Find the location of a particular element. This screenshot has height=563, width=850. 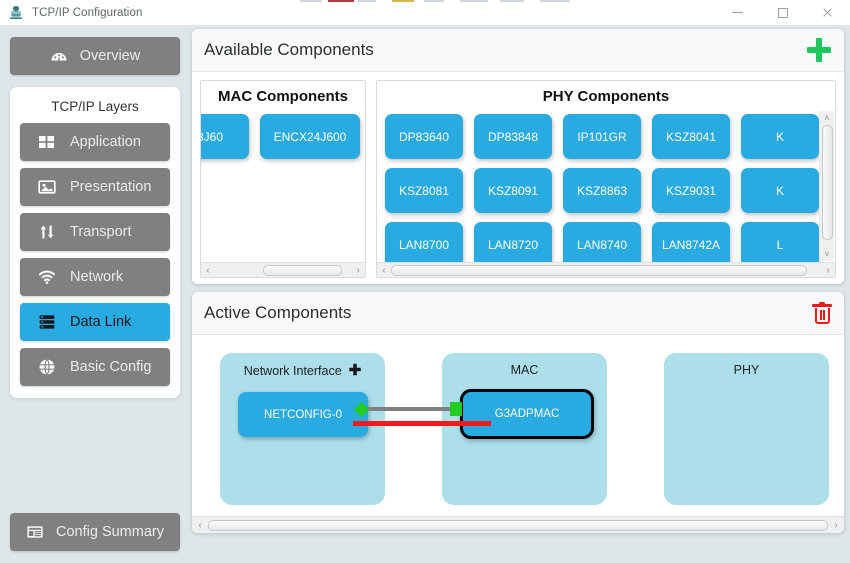

sidebar-item-data-link: Data Link is located at coordinates (95, 322).